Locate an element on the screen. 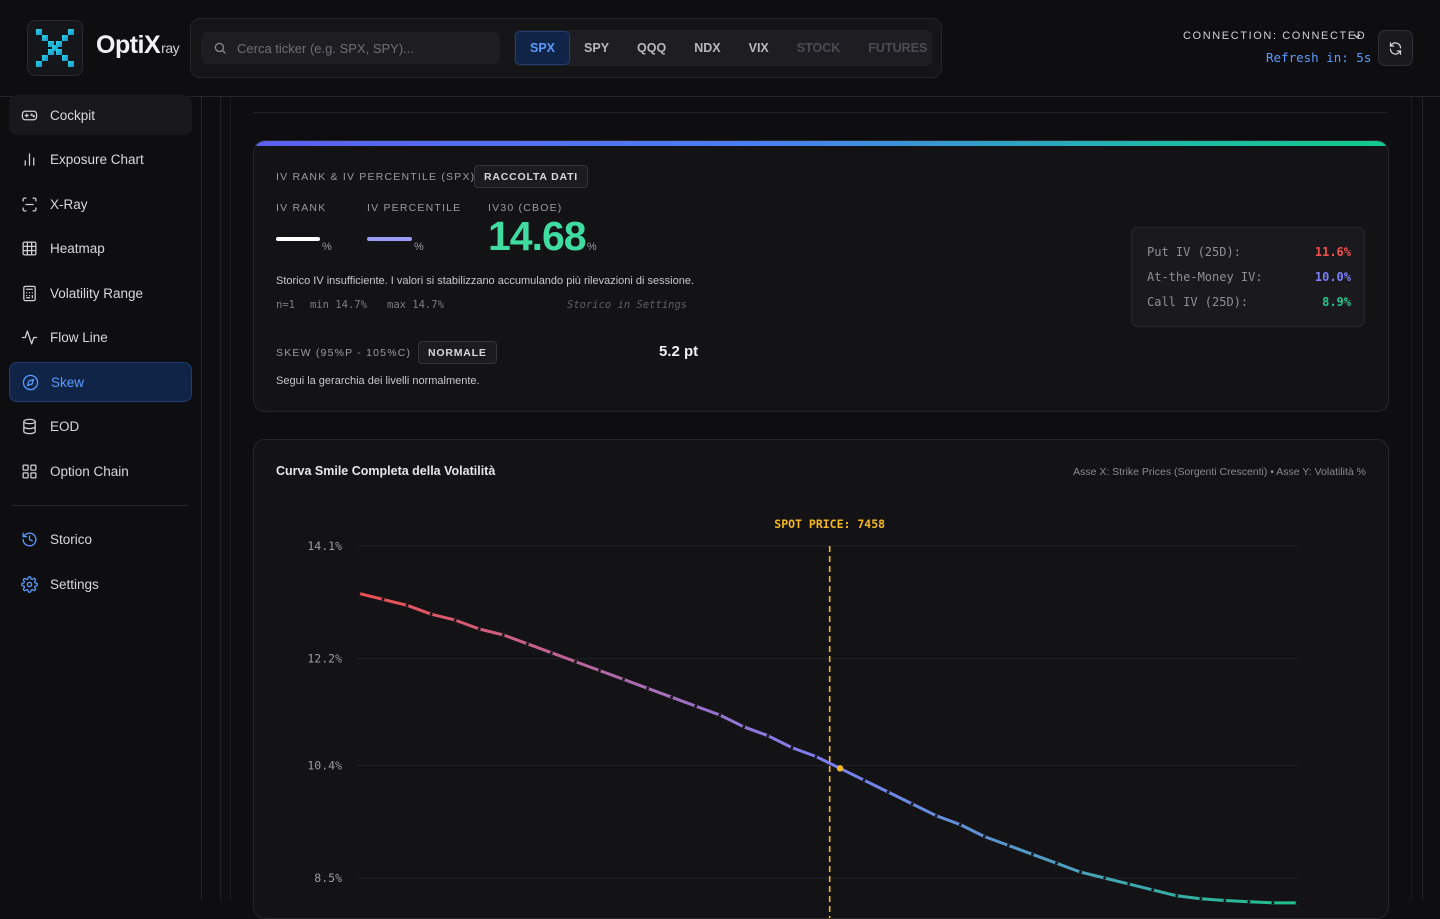 This screenshot has width=1440, height=919. brand-sub: ray is located at coordinates (170, 48).